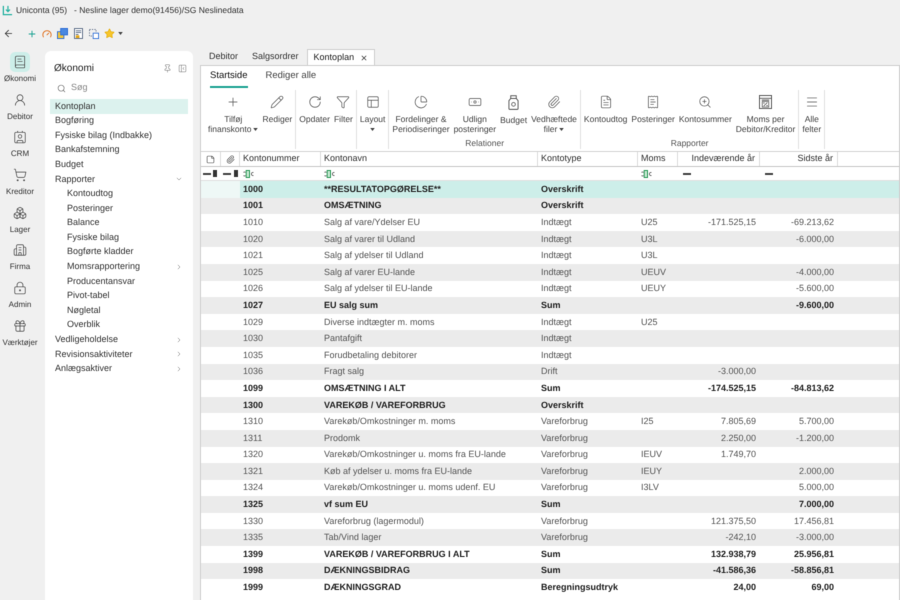 Image resolution: width=900 pixels, height=600 pixels. Describe the element at coordinates (550, 372) in the screenshot. I see `table-row: 1036 Fragt salg Drift -3.000,00` at that location.